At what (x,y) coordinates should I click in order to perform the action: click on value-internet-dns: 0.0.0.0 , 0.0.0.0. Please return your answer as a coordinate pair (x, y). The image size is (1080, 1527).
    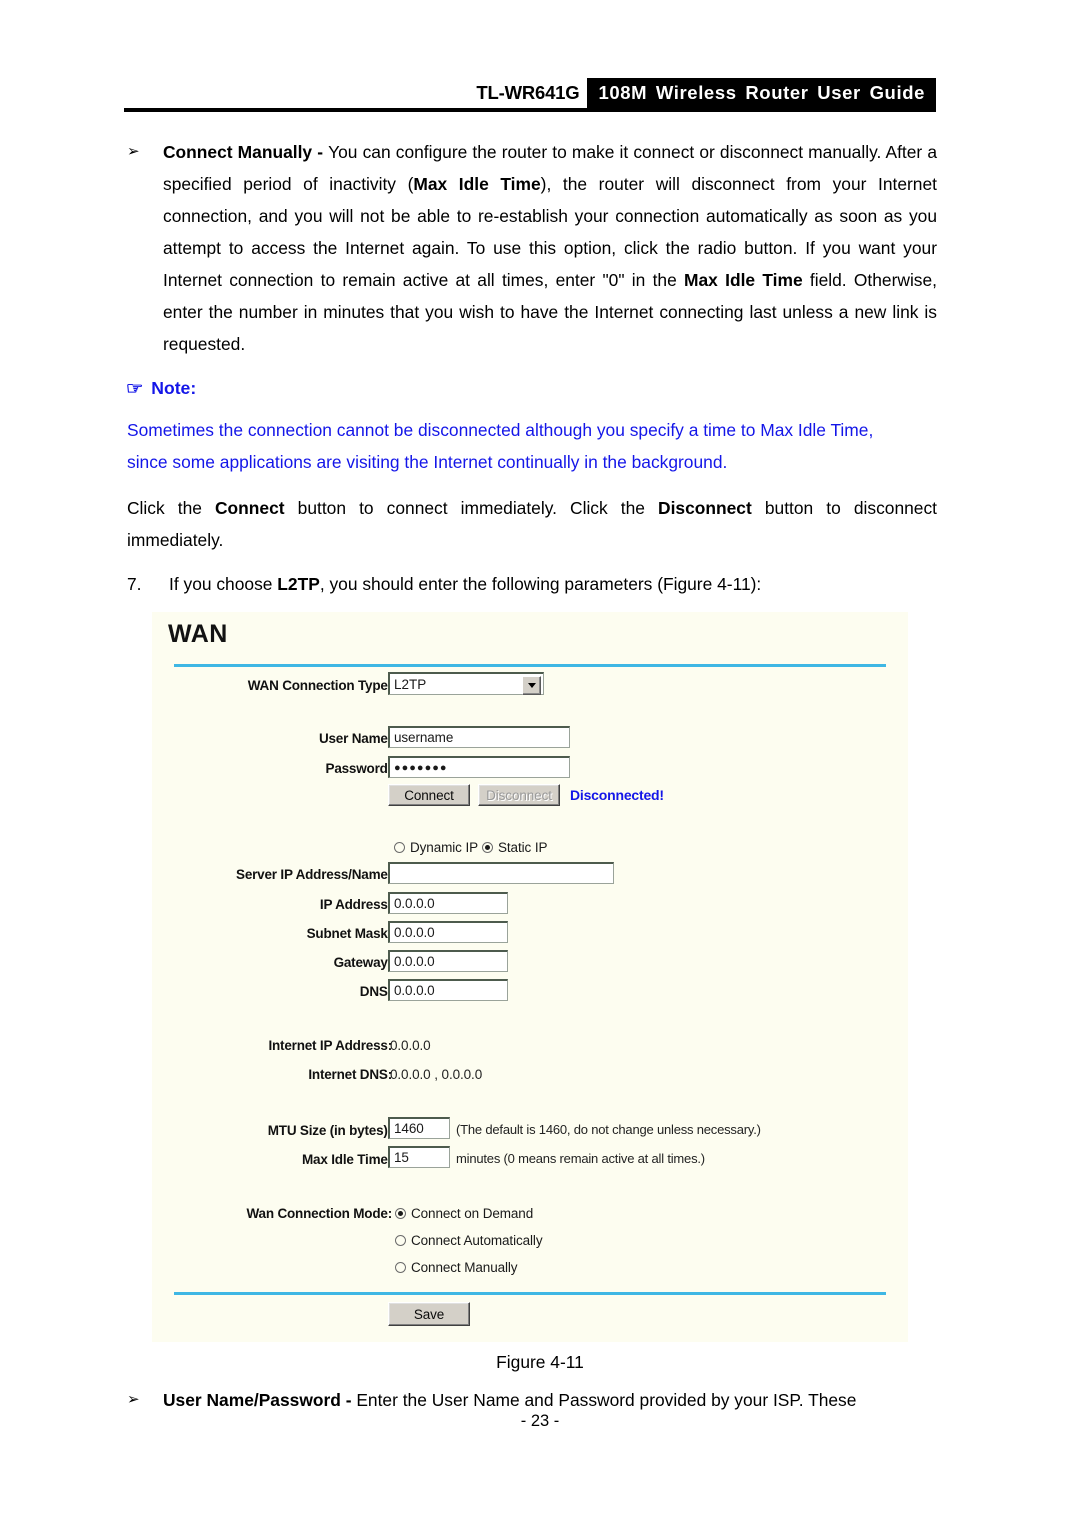
    Looking at the image, I should click on (436, 1074).